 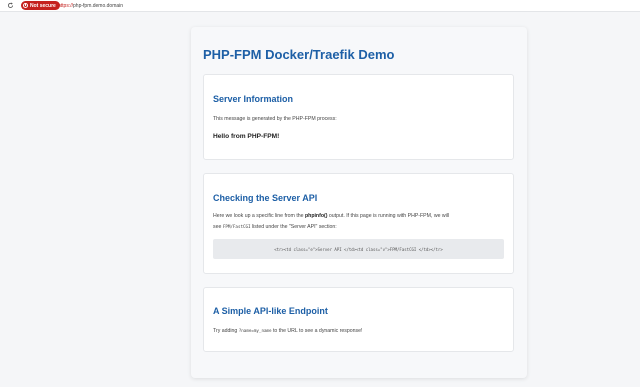 I want to click on browser-address-bar: Not secure https://php-fpm.demo.domain, so click(x=320, y=6).